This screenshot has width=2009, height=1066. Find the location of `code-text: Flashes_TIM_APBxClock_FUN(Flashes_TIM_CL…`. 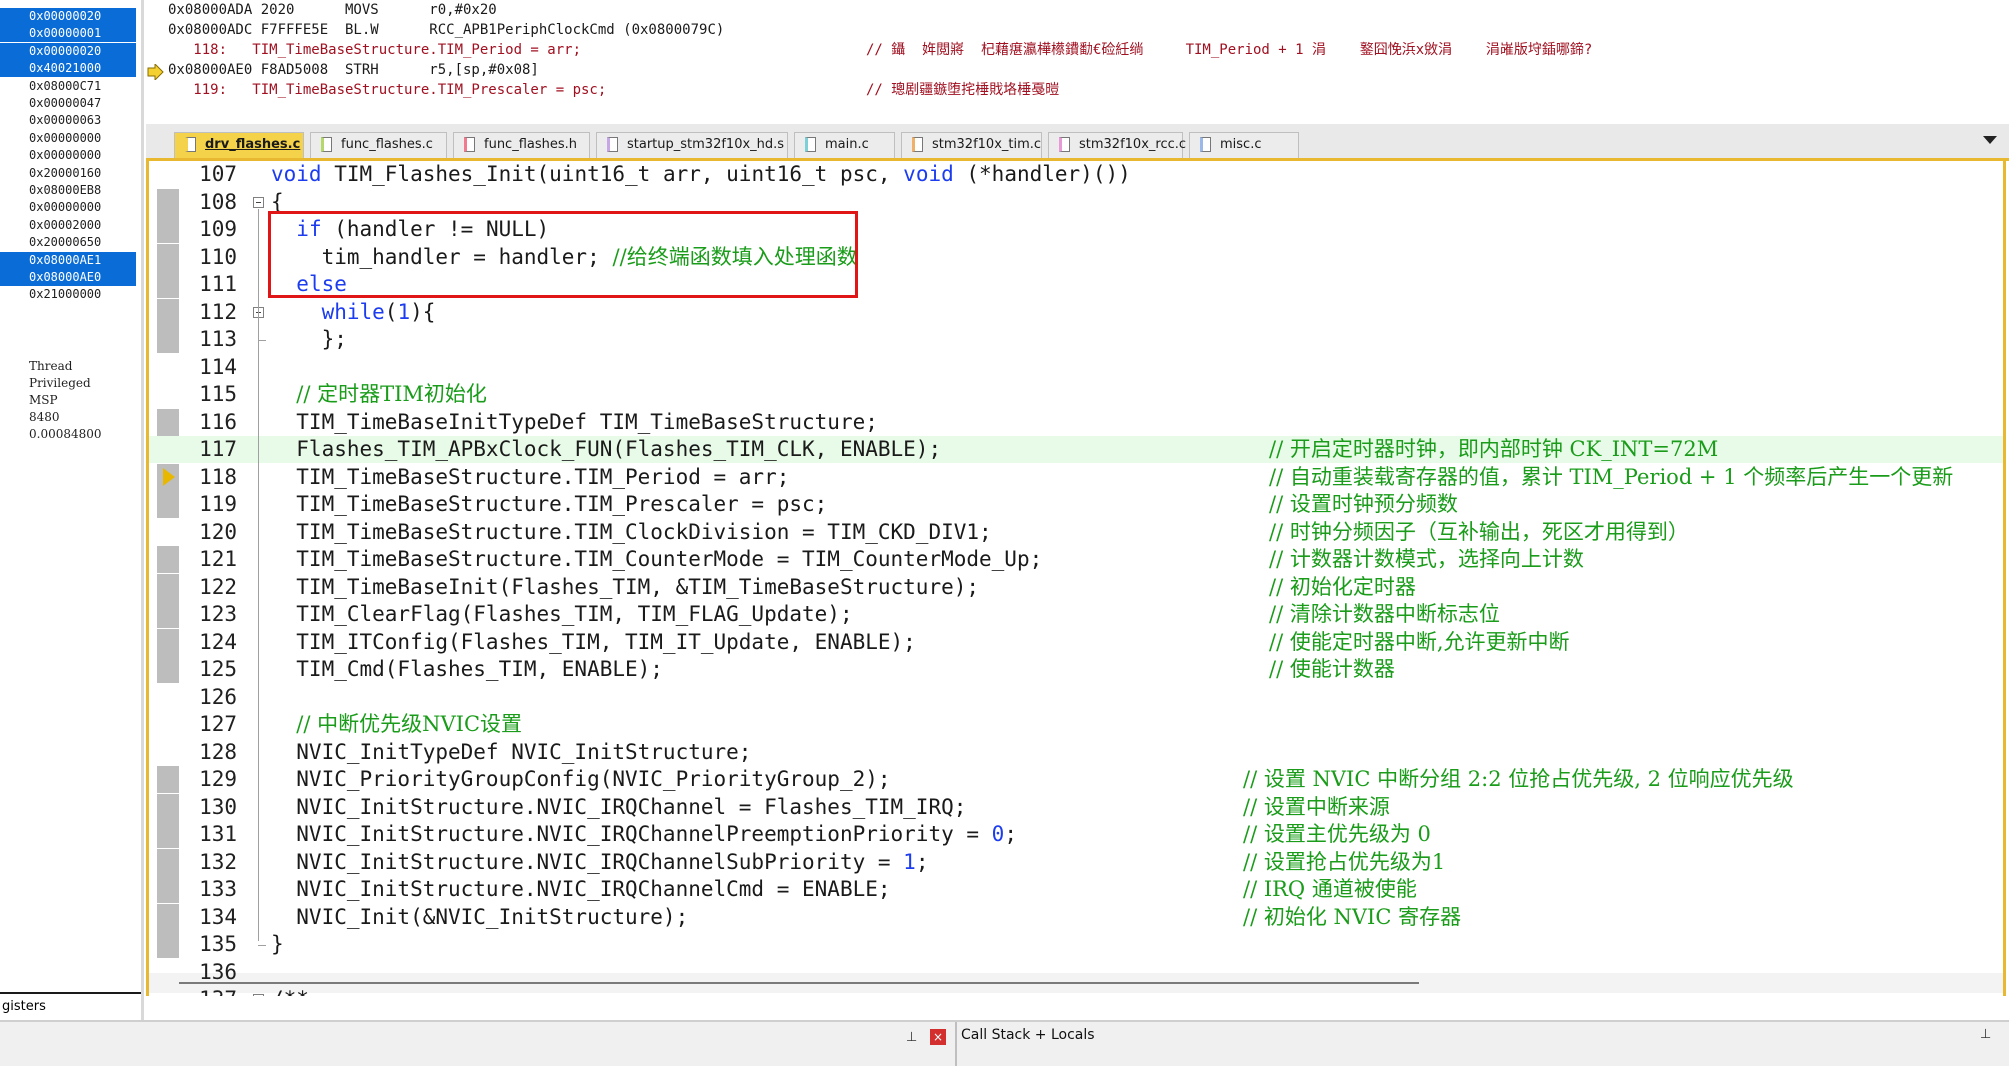

code-text: Flashes_TIM_APBxClock_FUN(Flashes_TIM_CL… is located at coordinates (606, 449).